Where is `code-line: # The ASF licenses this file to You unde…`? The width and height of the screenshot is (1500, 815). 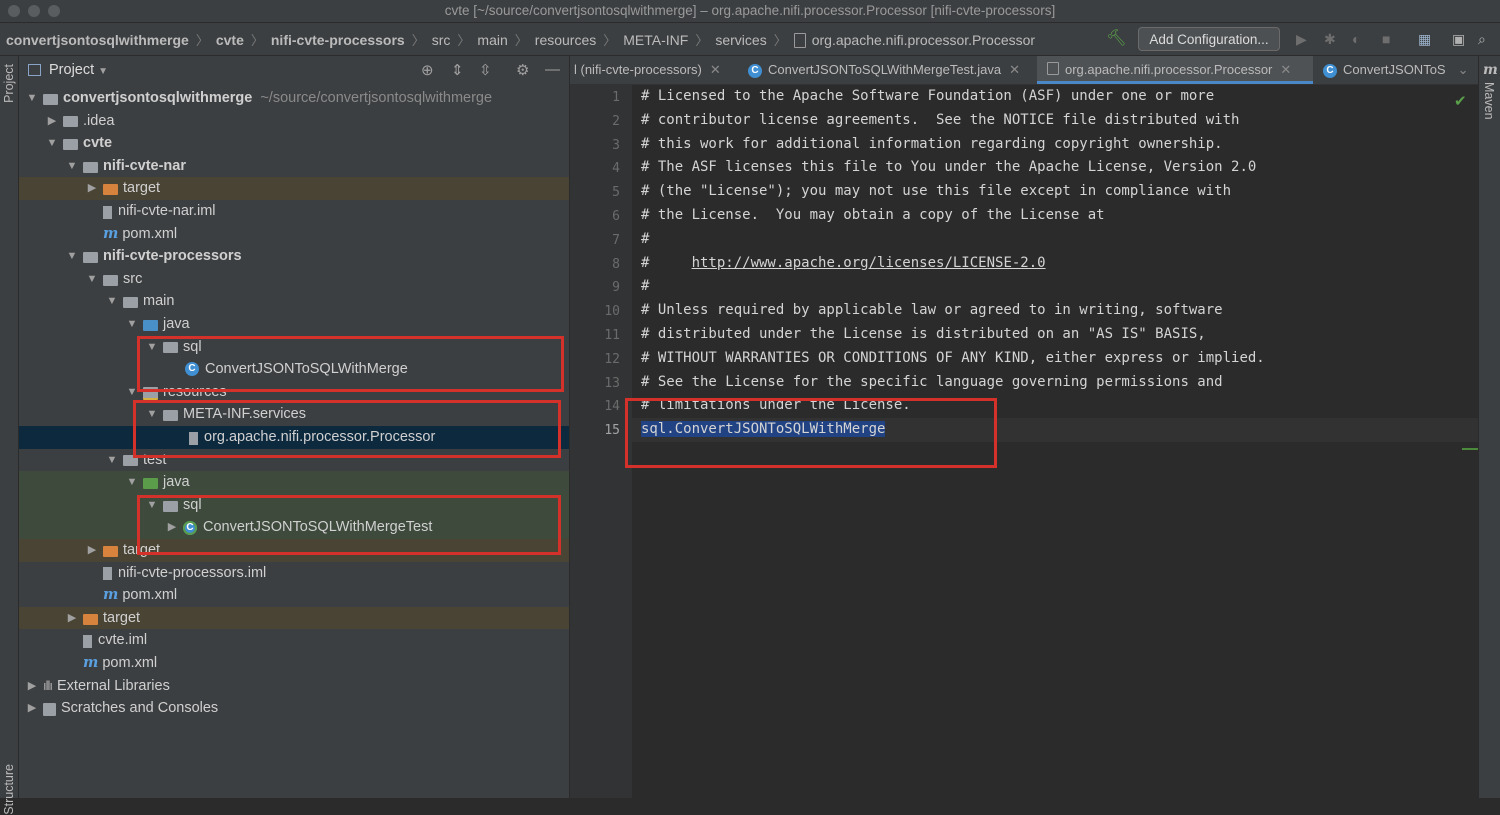 code-line: # The ASF licenses this file to You unde… is located at coordinates (948, 167).